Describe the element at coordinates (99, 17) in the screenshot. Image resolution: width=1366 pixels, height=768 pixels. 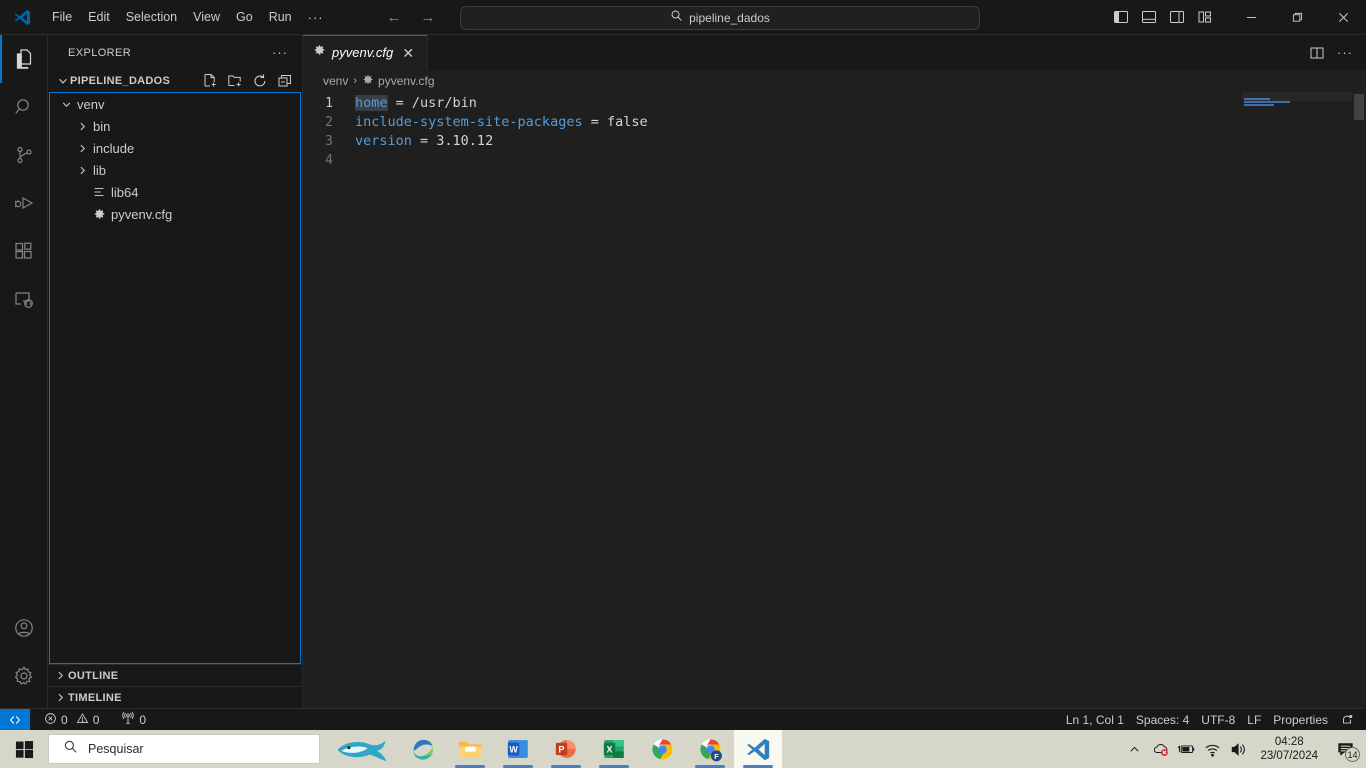
I see `menu-edit: Edit` at that location.